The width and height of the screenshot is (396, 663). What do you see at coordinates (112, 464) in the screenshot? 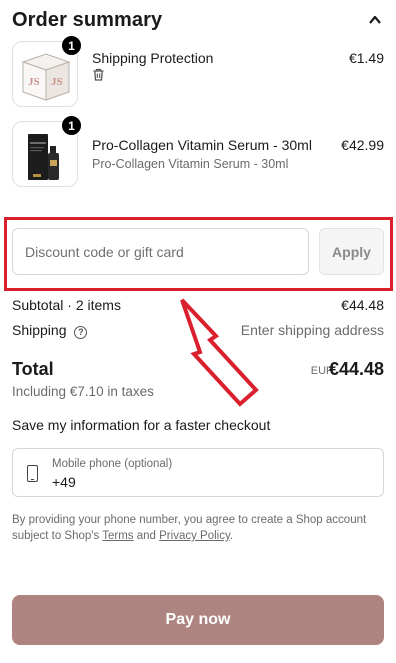
I see `mobile-phone-label: Mobile phone (optional)` at bounding box center [112, 464].